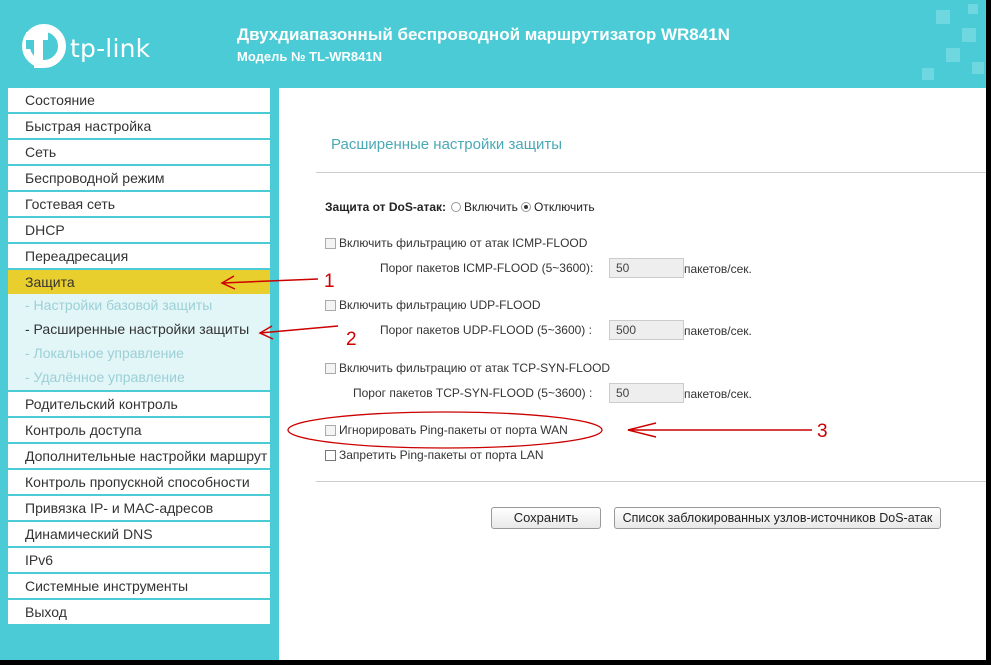 The width and height of the screenshot is (991, 665). What do you see at coordinates (526, 207) in the screenshot?
I see `dos-disable-radio` at bounding box center [526, 207].